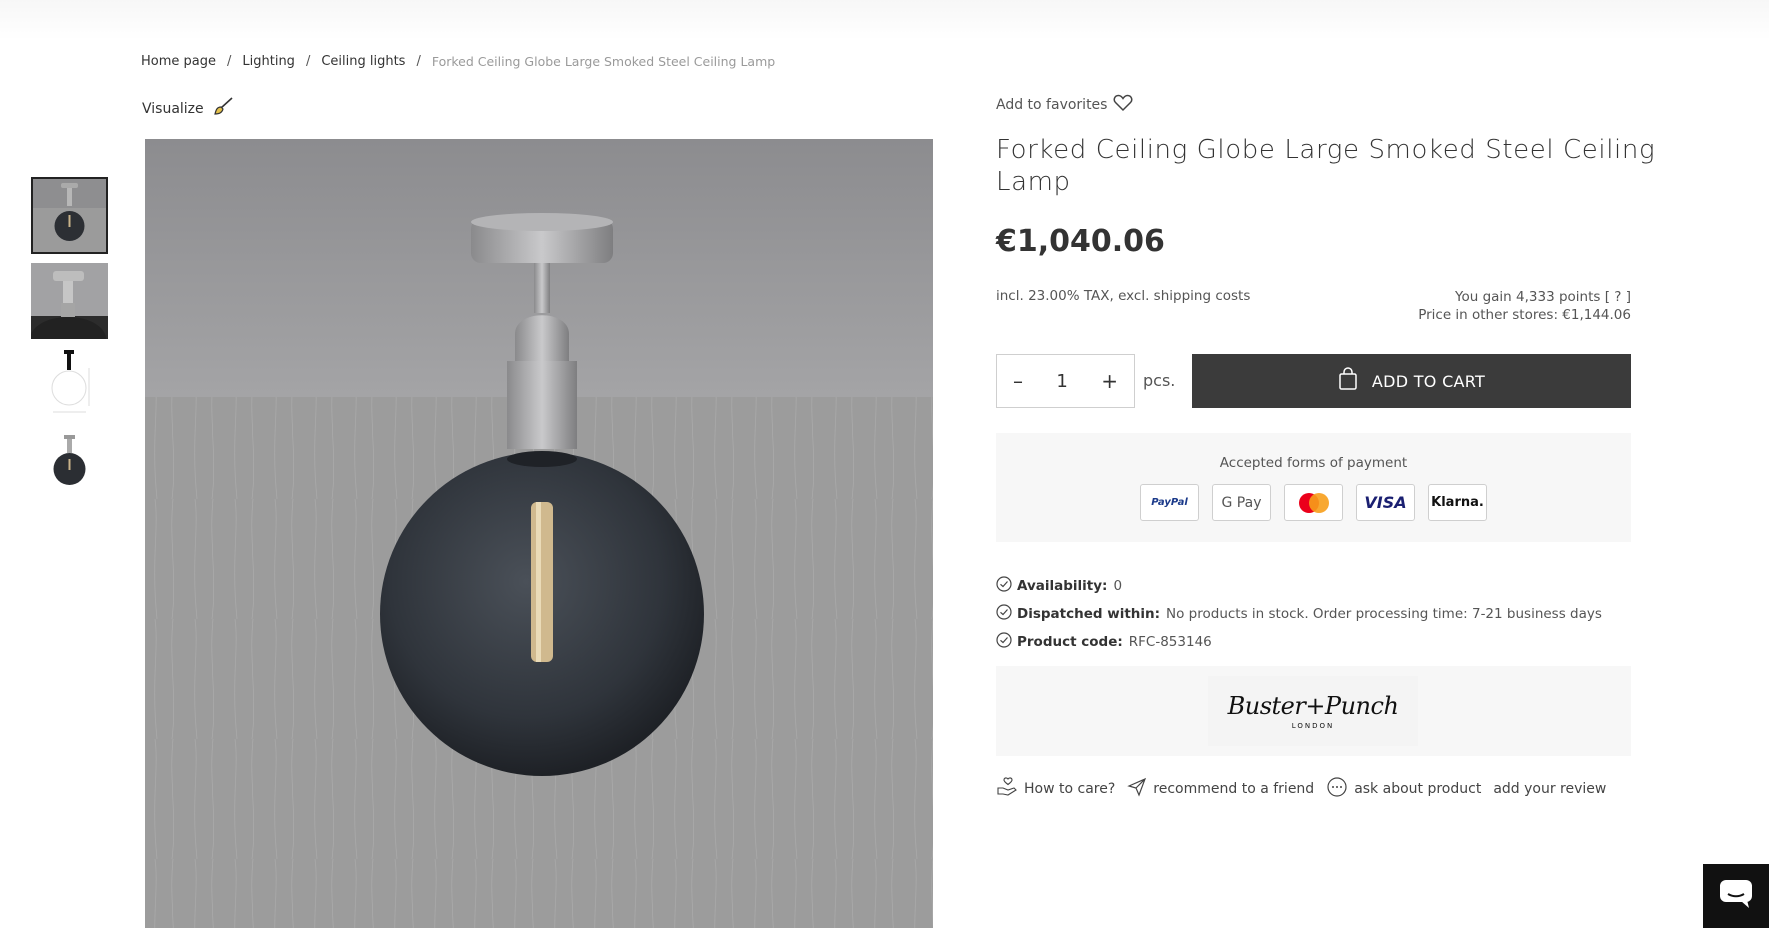  Describe the element at coordinates (363, 61) in the screenshot. I see `breadcrumb-ceiling-lights: Ceiling lights` at that location.